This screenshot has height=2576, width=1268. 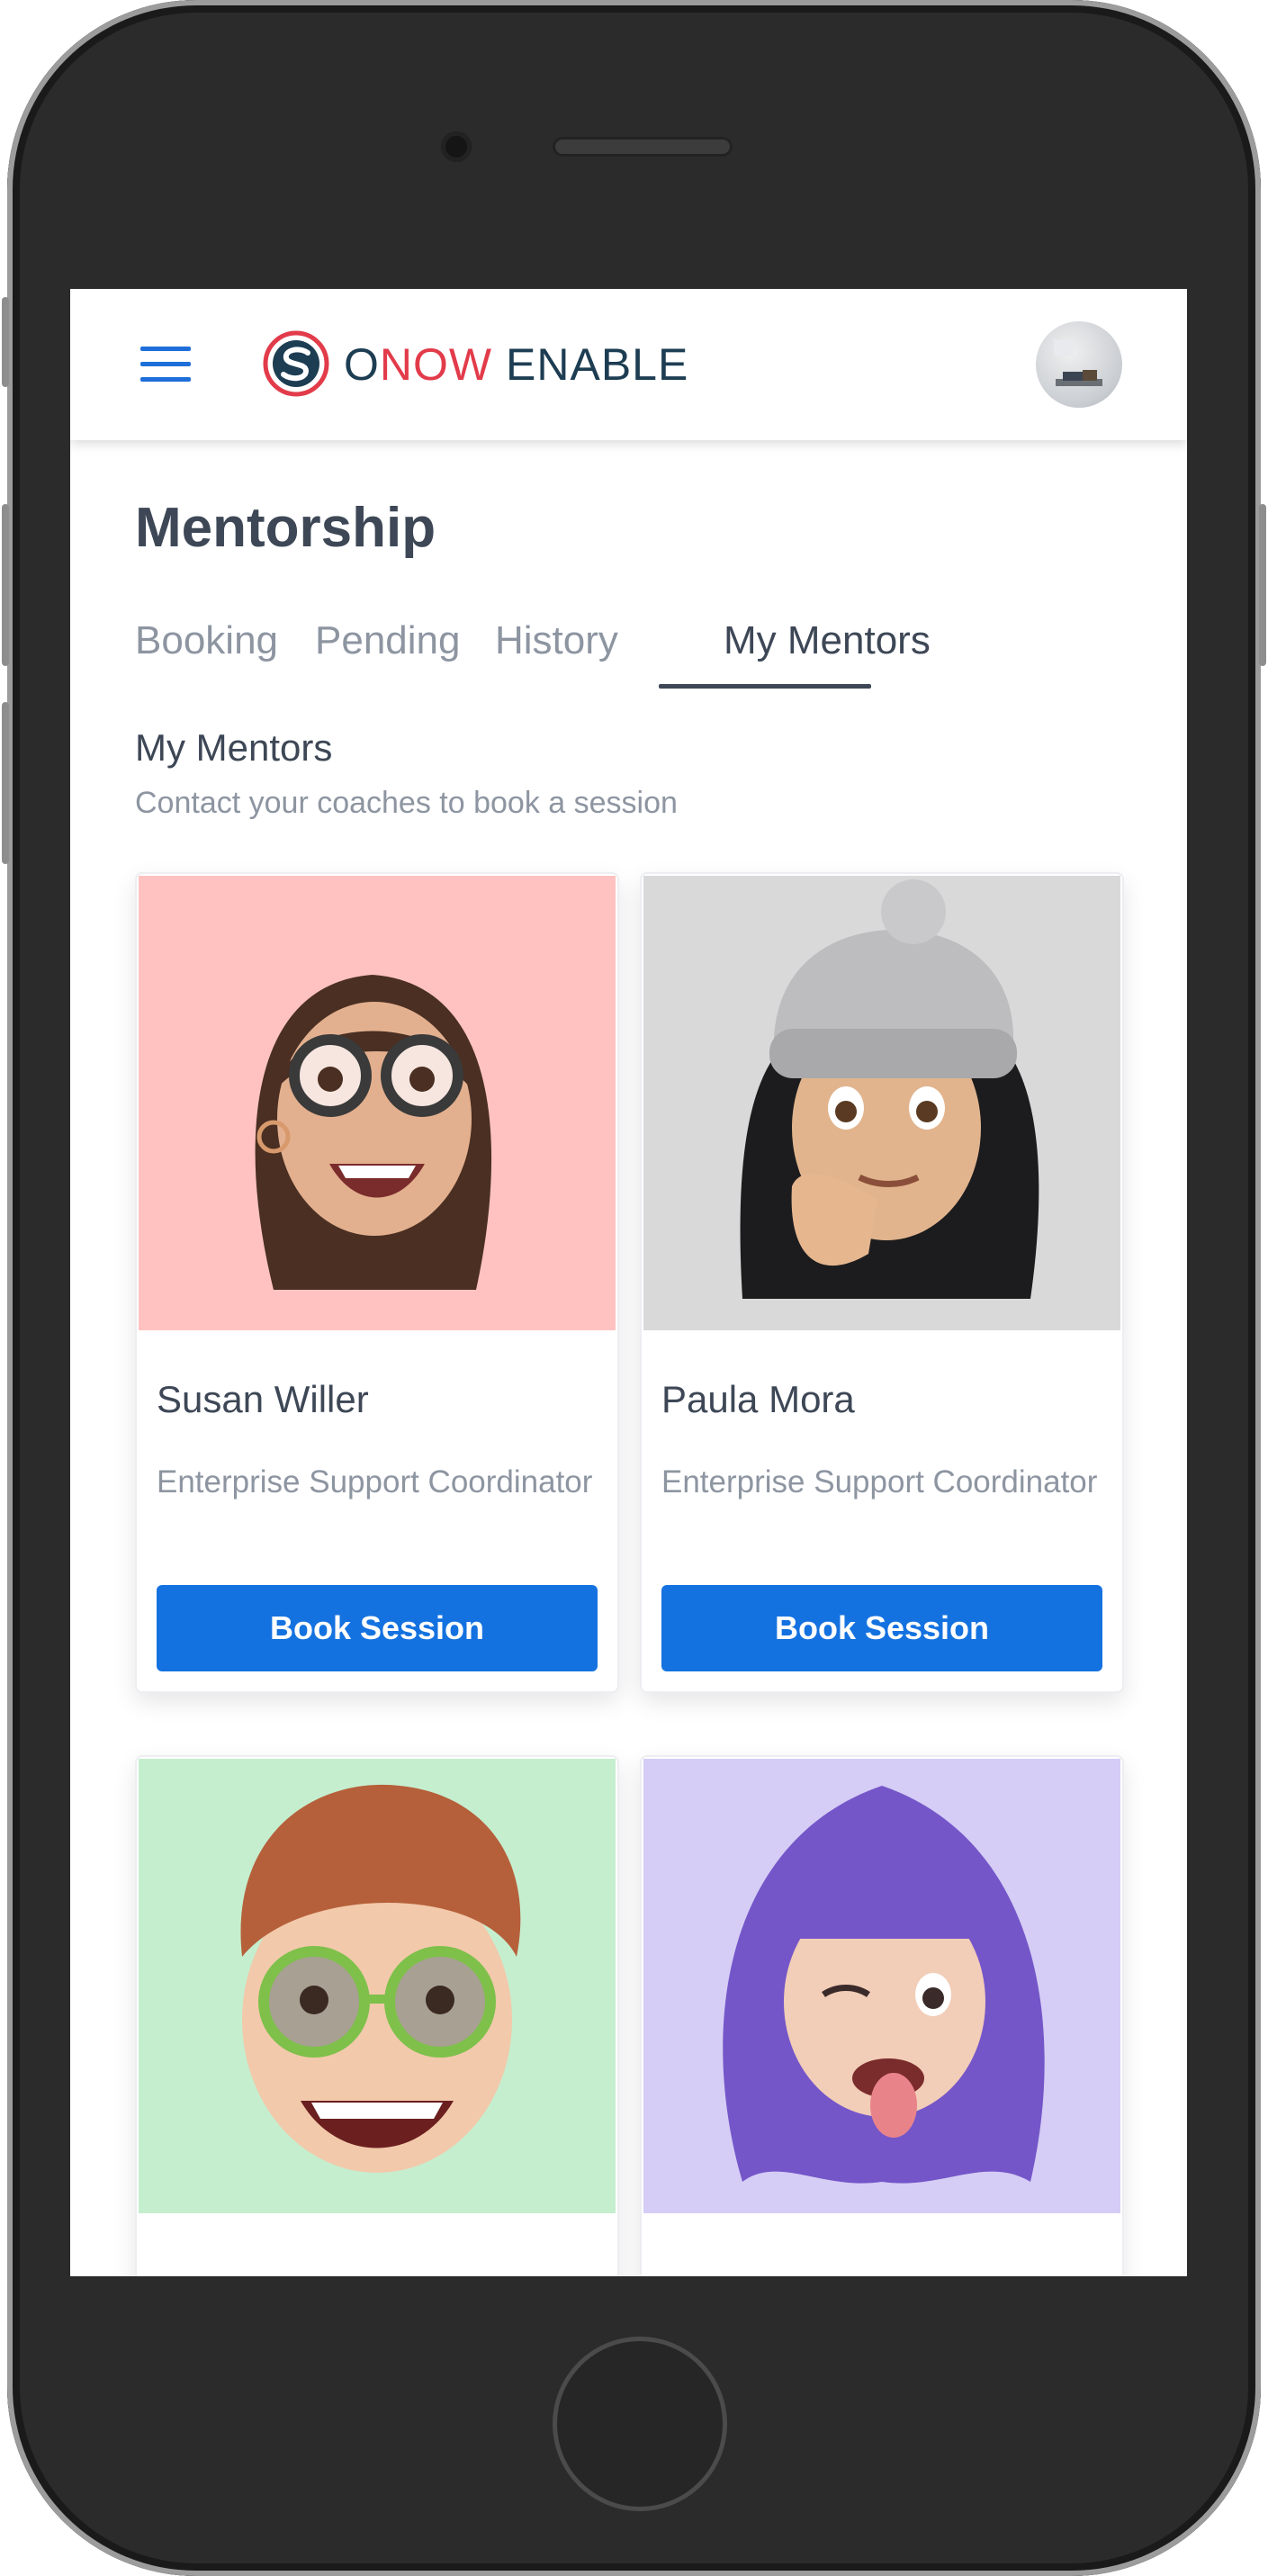 I want to click on onow-logo-icon, so click(x=296, y=363).